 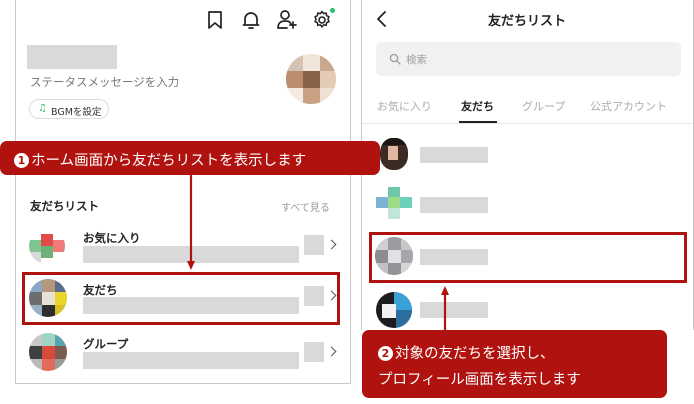 I want to click on callout-step-2-line1: 対象の友だちを選択し、, so click(x=475, y=354).